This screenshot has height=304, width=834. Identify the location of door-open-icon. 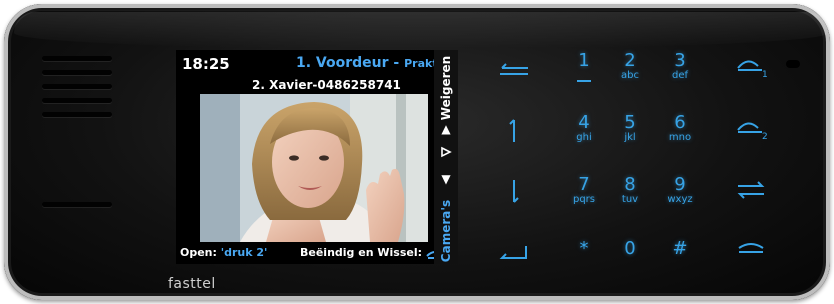
(446, 153).